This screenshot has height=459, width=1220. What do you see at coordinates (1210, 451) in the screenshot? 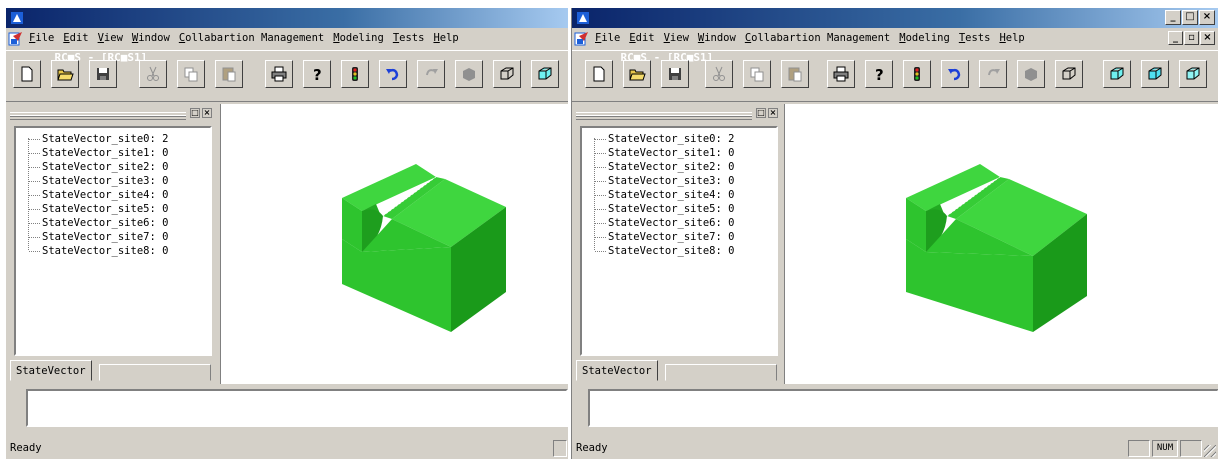
I see `resize-grip` at bounding box center [1210, 451].